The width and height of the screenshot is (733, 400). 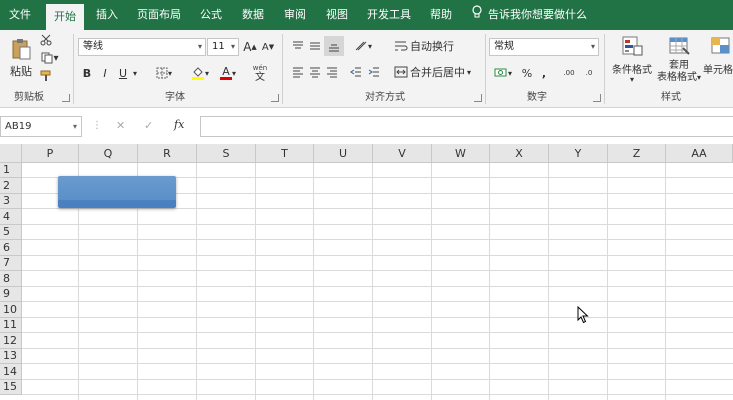 What do you see at coordinates (632, 61) in the screenshot?
I see `conditional-formatting-button: 条件格式 ▾` at bounding box center [632, 61].